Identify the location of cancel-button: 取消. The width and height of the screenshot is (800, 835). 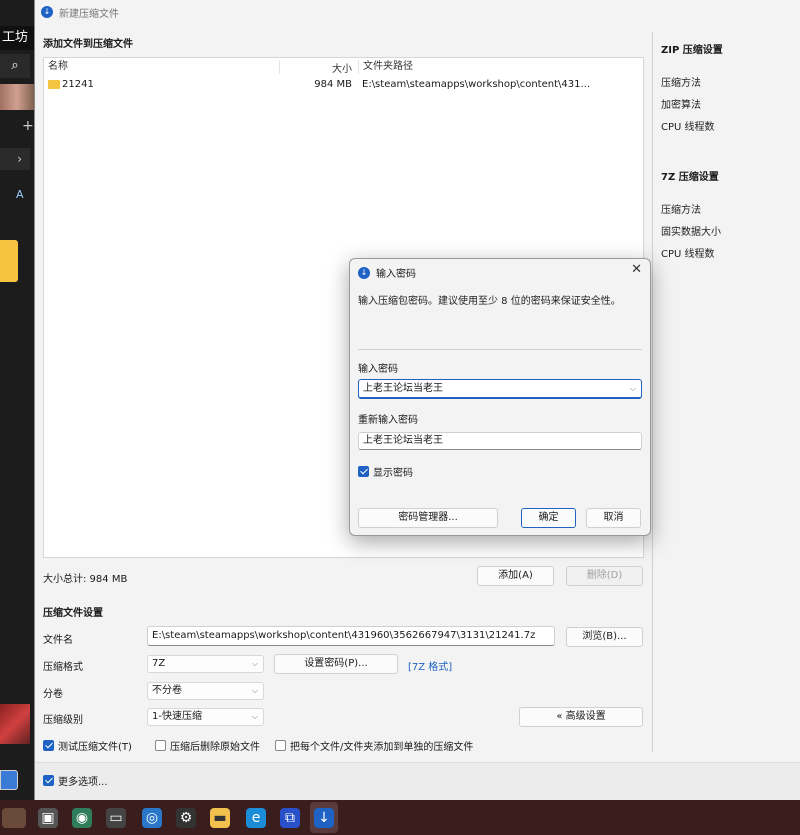
(613, 518).